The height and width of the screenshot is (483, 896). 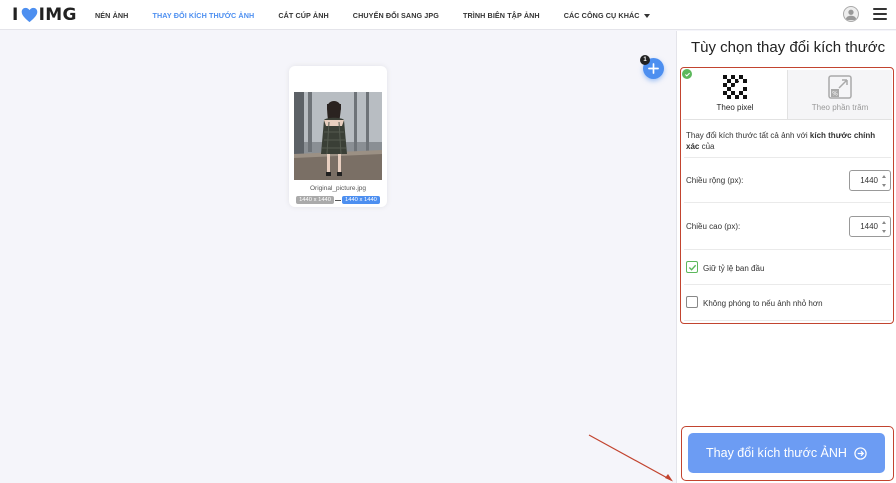 I want to click on user-silhouette-icon, so click(x=851, y=15).